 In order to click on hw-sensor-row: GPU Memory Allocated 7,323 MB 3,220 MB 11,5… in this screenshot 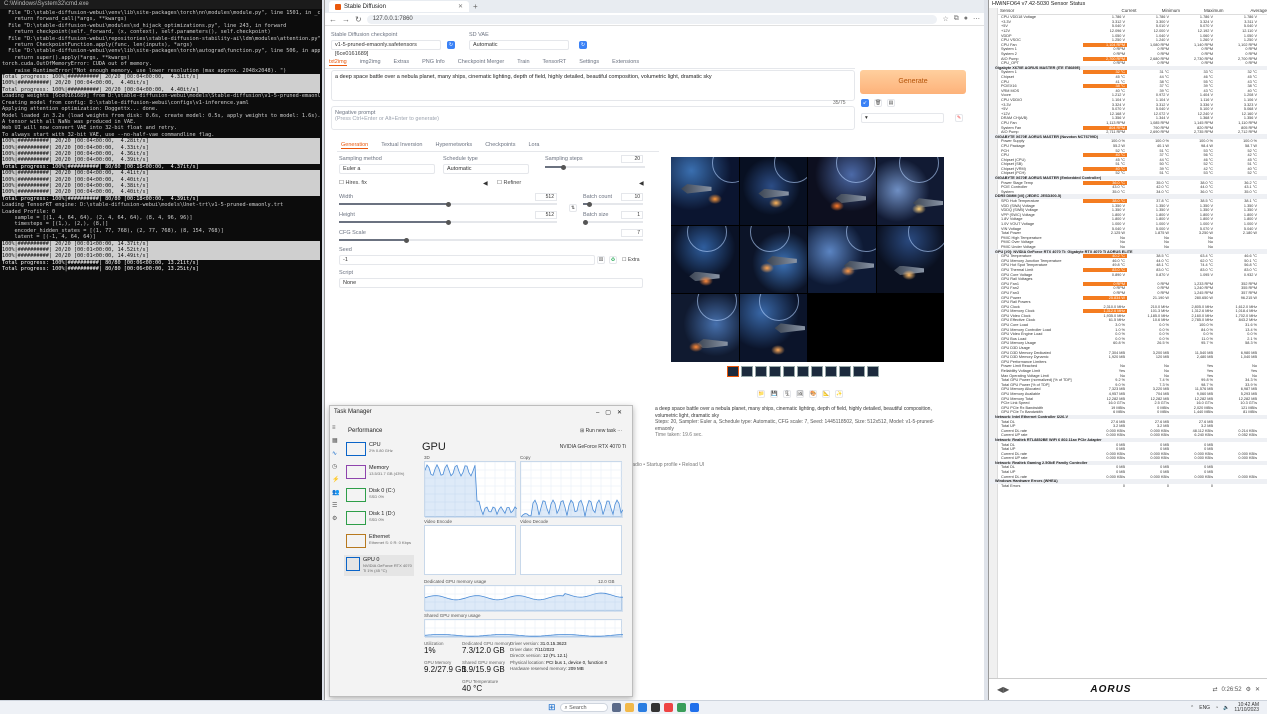, I will do `click(1128, 389)`.